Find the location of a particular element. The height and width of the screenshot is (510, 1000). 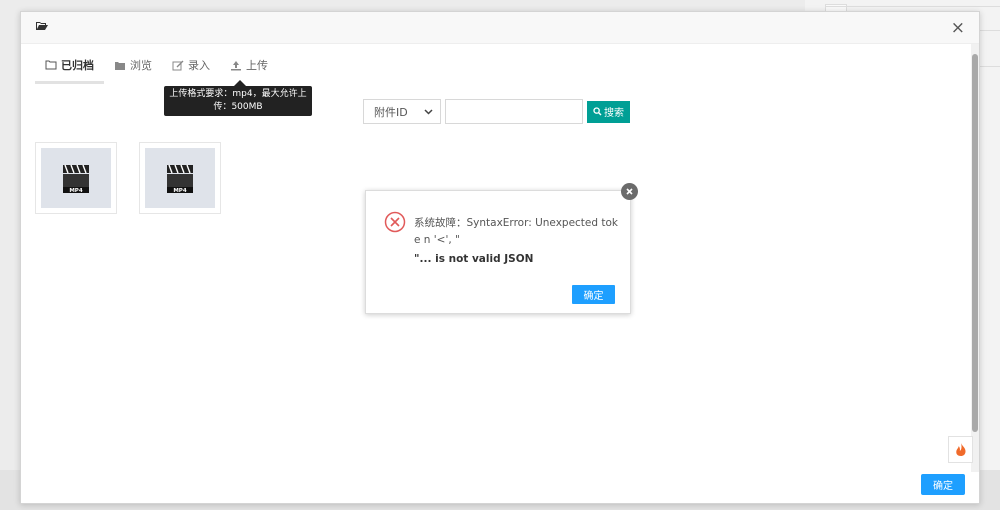

archive-icon is located at coordinates (51, 65).